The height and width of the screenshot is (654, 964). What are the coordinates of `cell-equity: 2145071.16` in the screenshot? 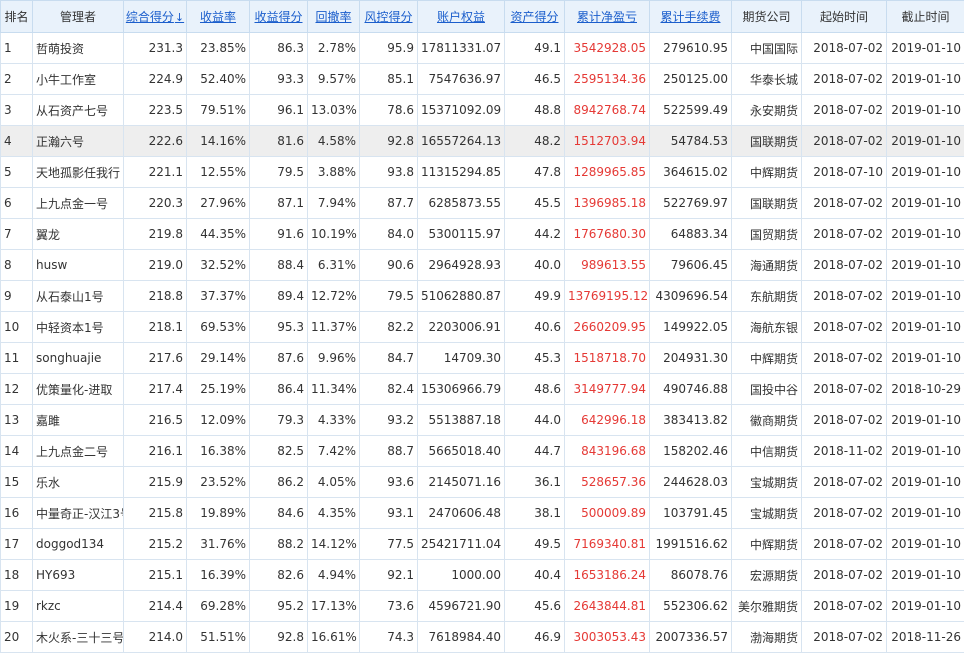 It's located at (461, 482).